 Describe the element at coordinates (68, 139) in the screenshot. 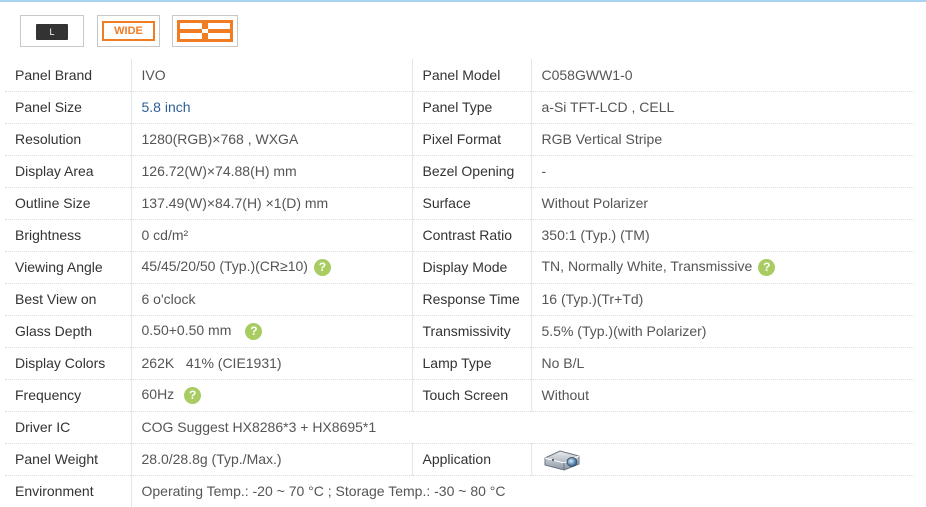

I see `spec-label: Resolution` at that location.